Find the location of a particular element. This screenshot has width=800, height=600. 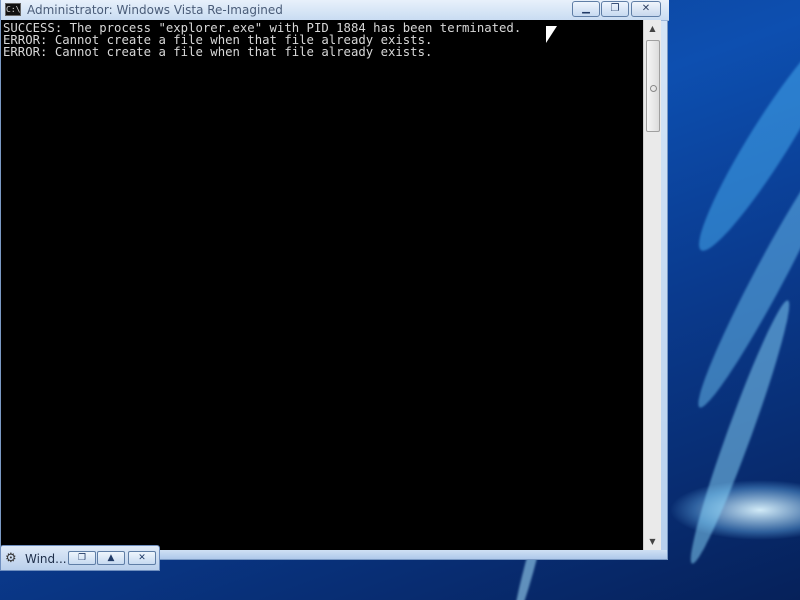

restore-icon: ❐ is located at coordinates (82, 558).